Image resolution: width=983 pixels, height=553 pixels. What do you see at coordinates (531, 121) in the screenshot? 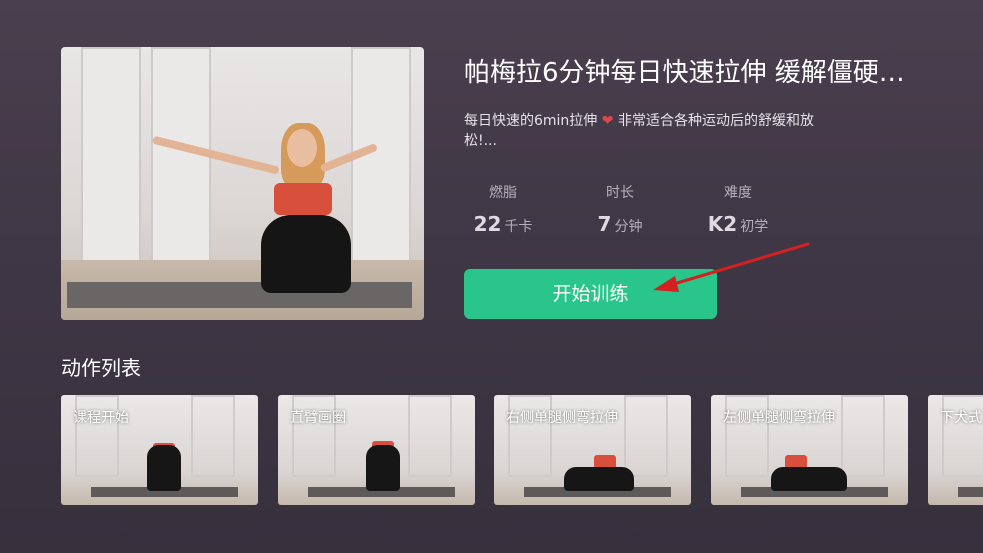
I see `description-text-1: 每日快速的6min拉伸` at bounding box center [531, 121].